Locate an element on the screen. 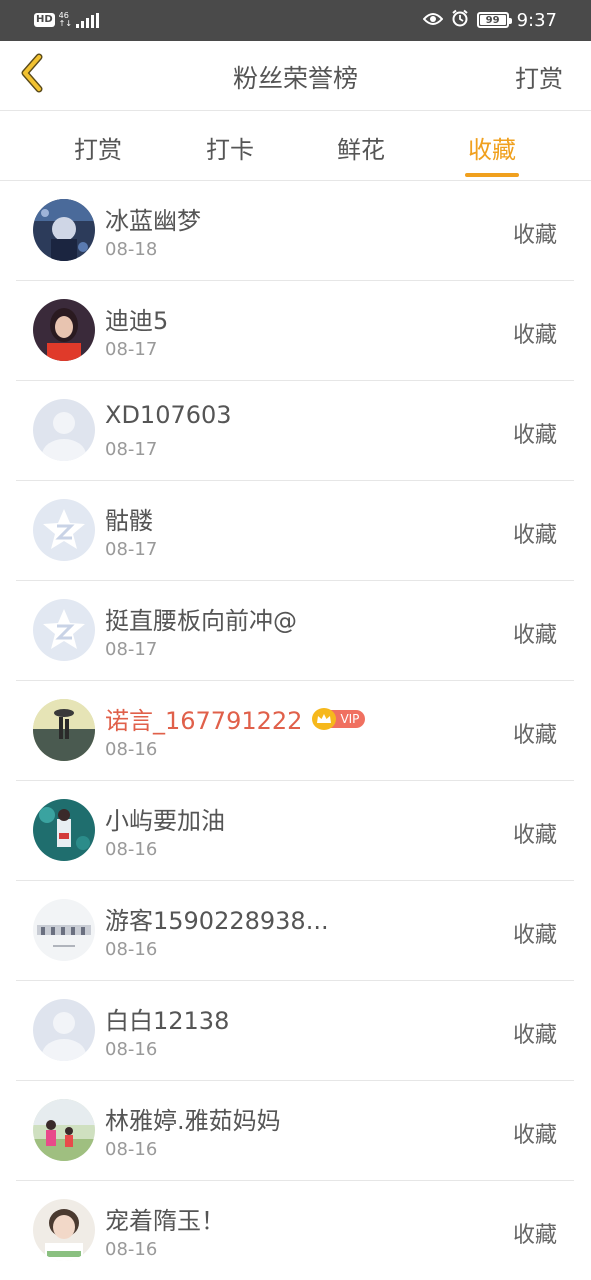  list-item: 诺言_167791222 VIP 08-16 收藏 is located at coordinates (295, 731).